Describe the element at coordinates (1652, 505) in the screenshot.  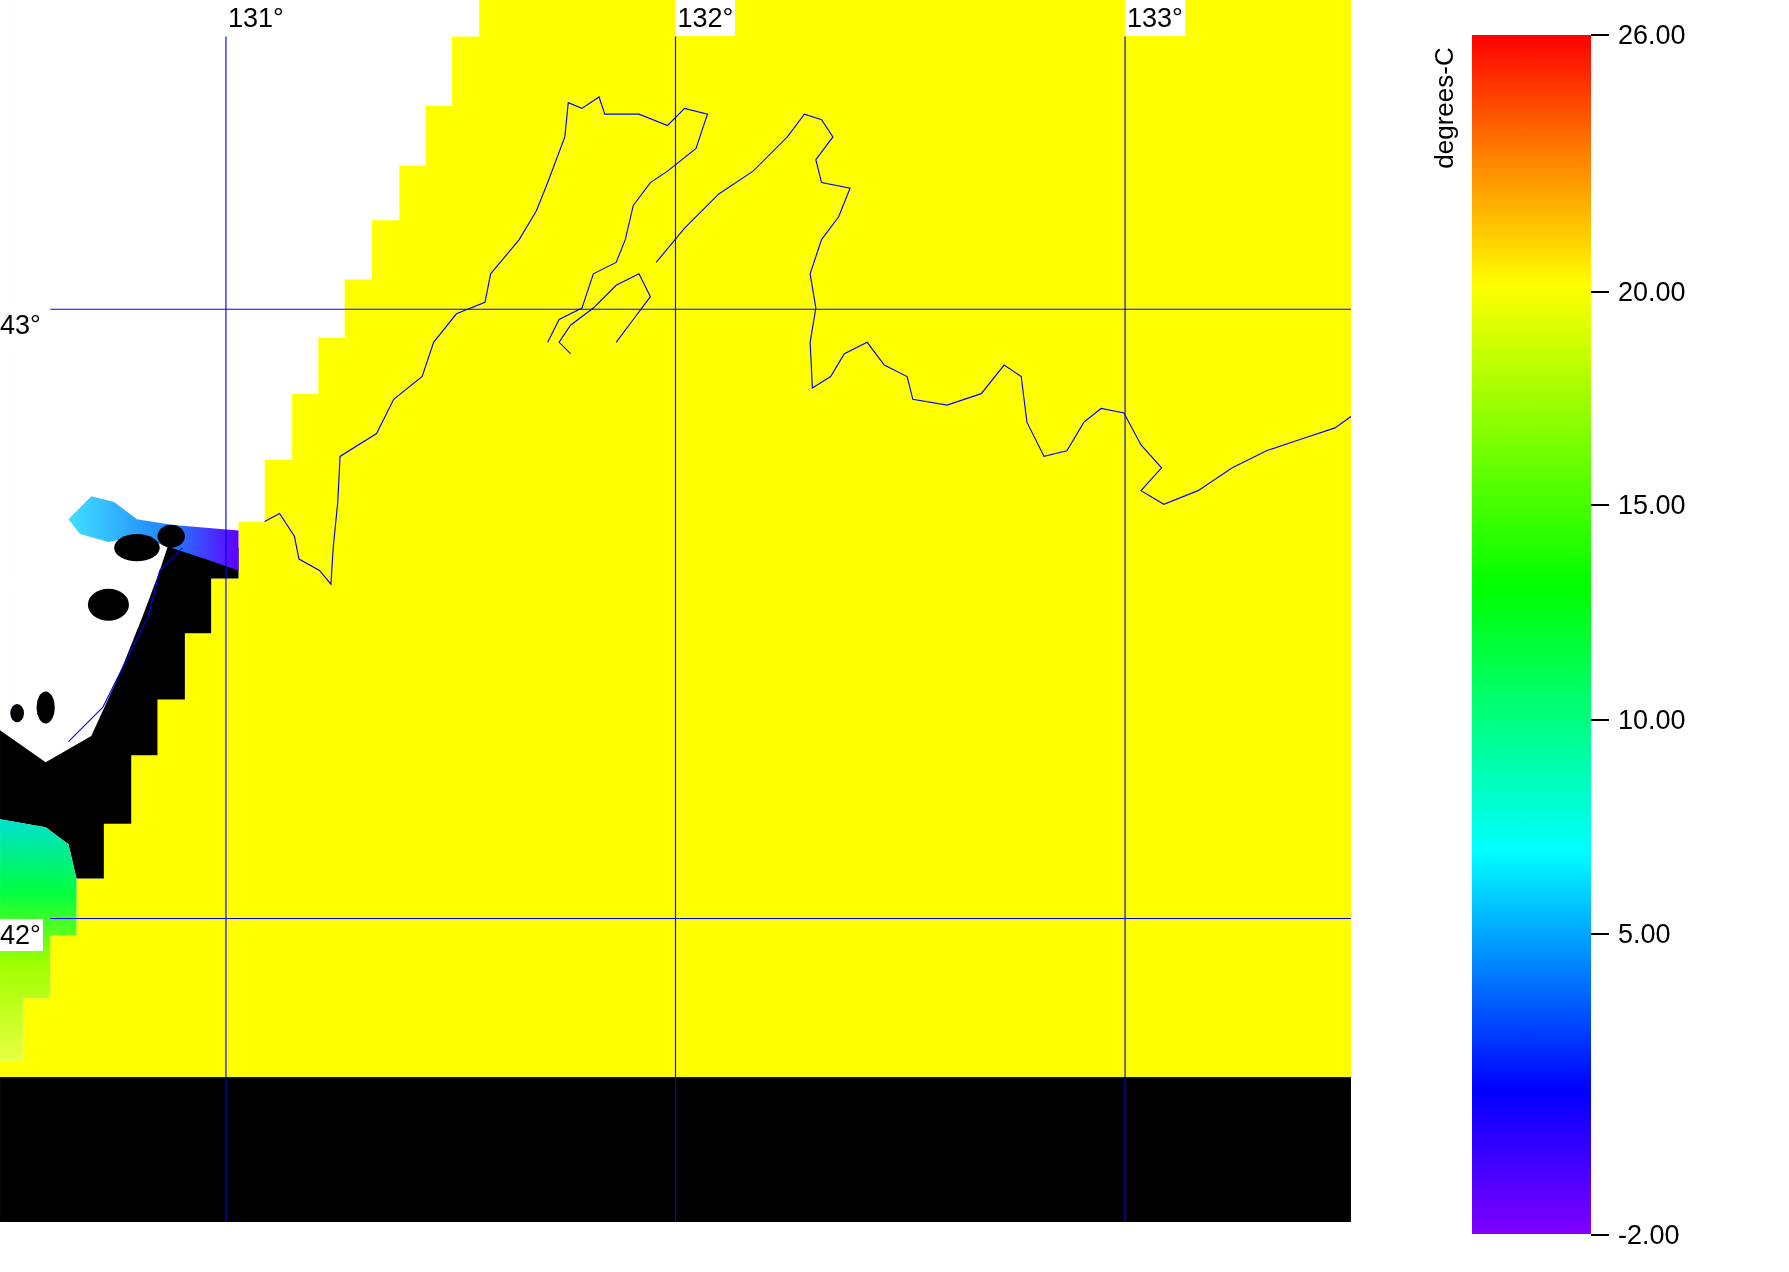
I see `scale-tick-label: 15.00` at that location.